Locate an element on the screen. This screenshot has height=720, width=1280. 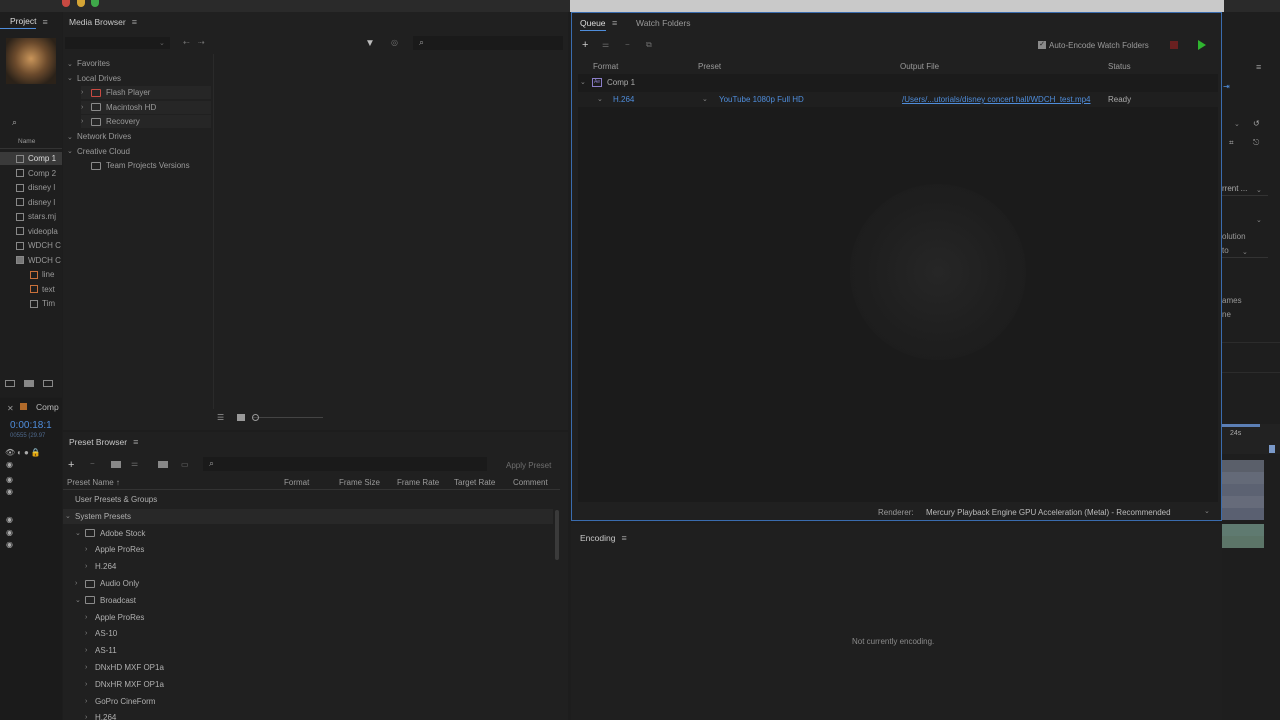
back-icon: ⇠ is located at coordinates (186, 42).